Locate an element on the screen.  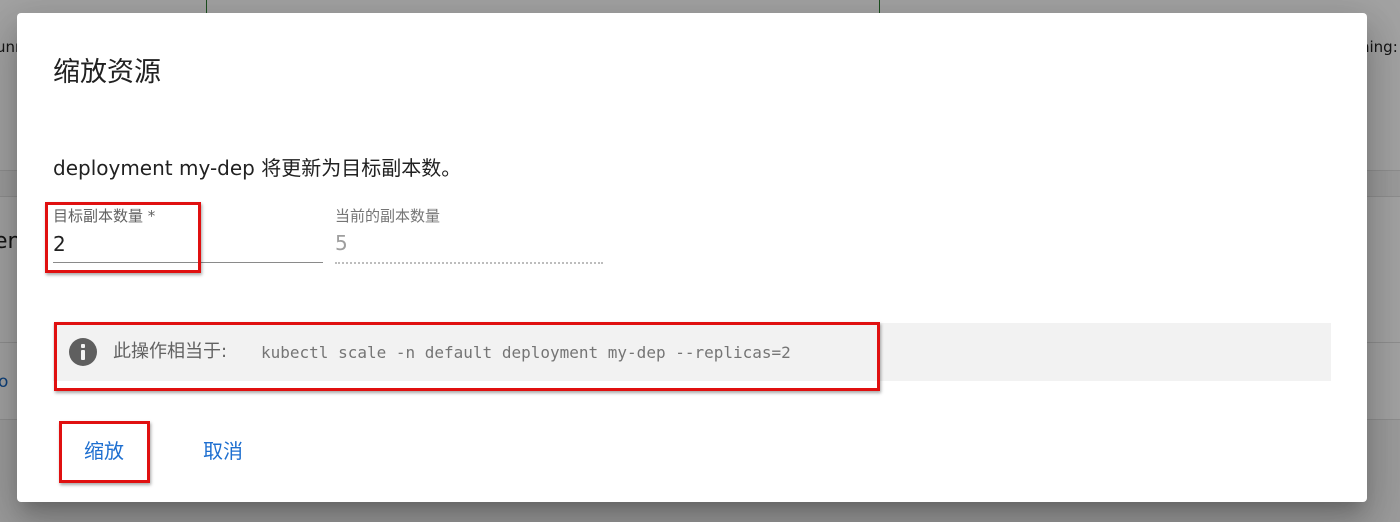
target-replicas-field: 目标副本数量 * is located at coordinates (188, 241).